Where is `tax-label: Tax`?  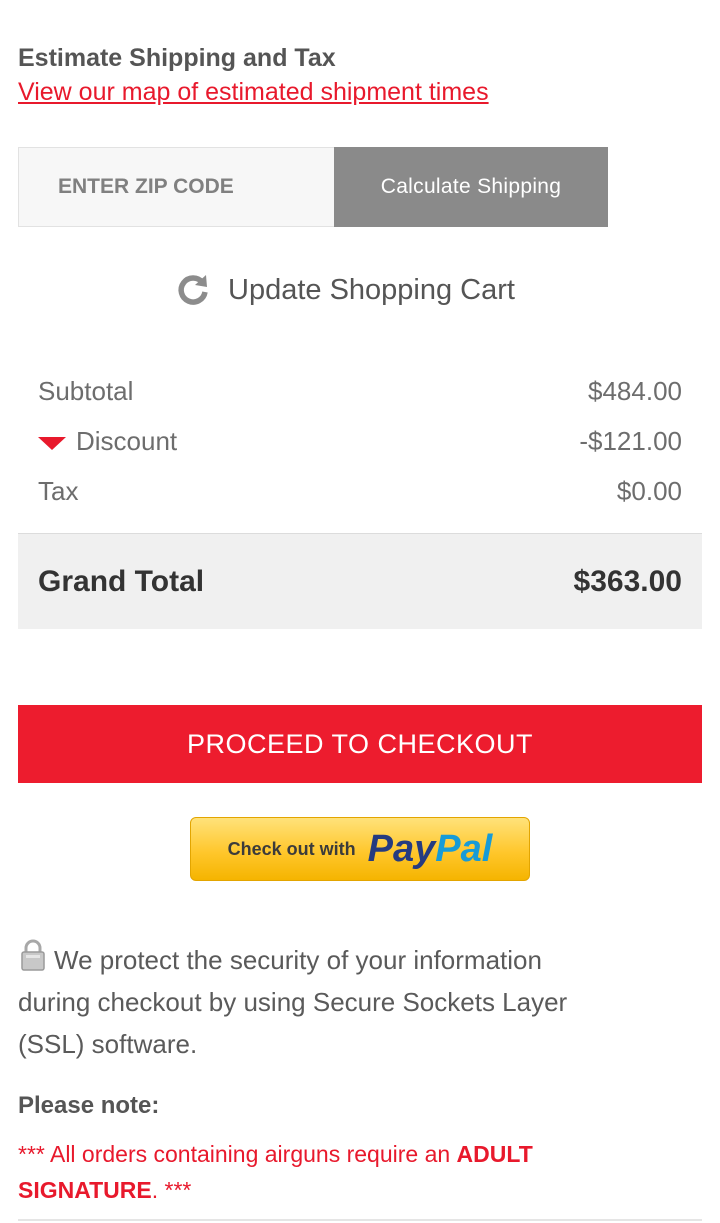
tax-label: Tax is located at coordinates (58, 490).